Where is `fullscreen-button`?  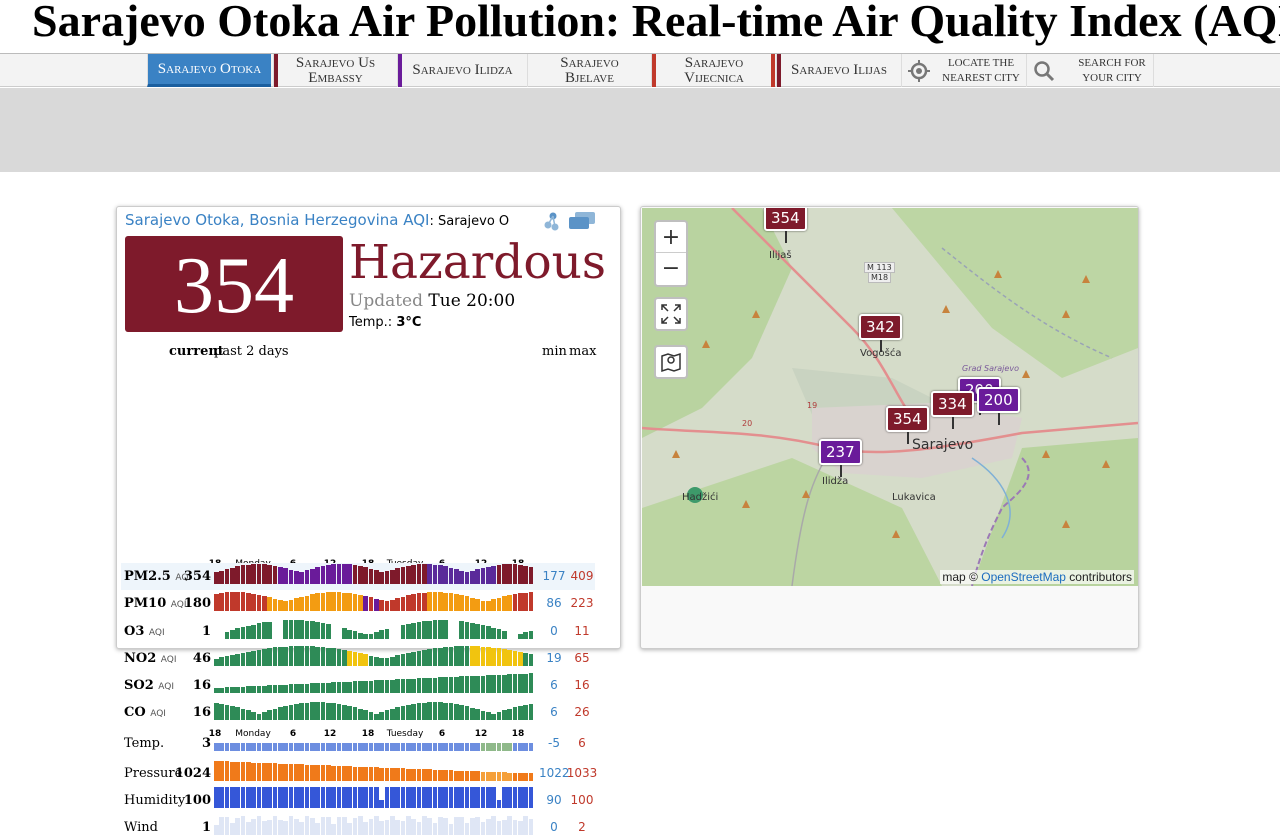
fullscreen-button is located at coordinates (671, 314).